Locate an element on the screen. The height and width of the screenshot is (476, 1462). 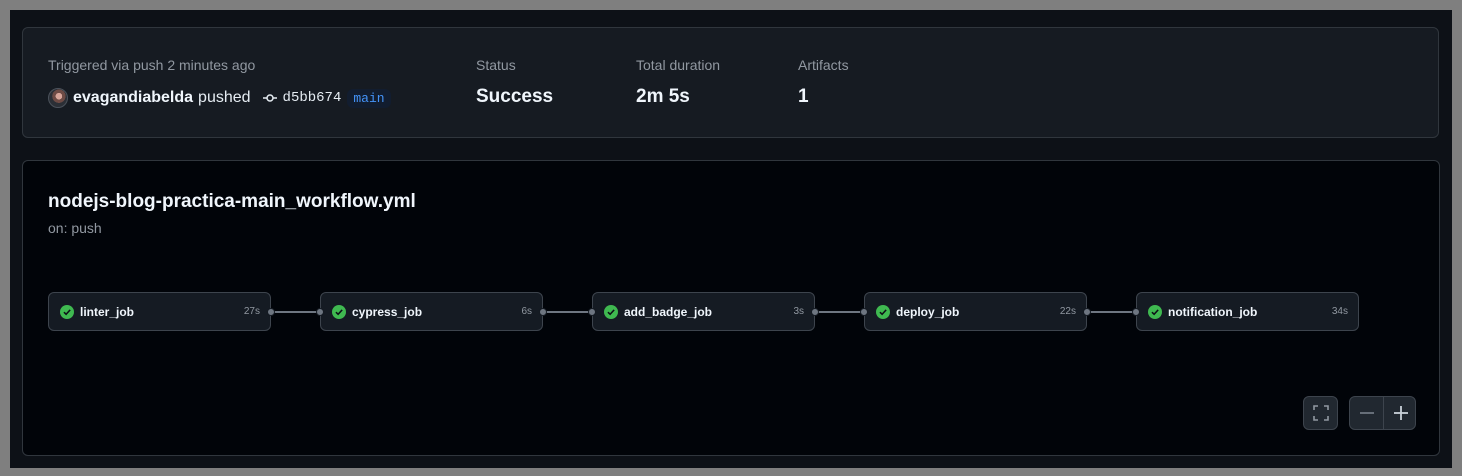
workflow-trigger: on: push is located at coordinates (75, 228).